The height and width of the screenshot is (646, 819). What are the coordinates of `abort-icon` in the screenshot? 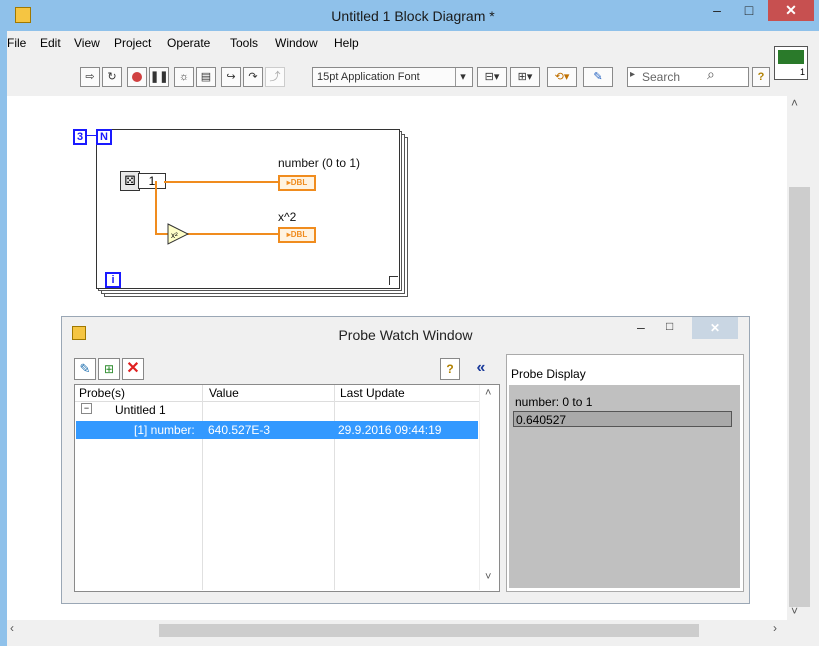 It's located at (137, 77).